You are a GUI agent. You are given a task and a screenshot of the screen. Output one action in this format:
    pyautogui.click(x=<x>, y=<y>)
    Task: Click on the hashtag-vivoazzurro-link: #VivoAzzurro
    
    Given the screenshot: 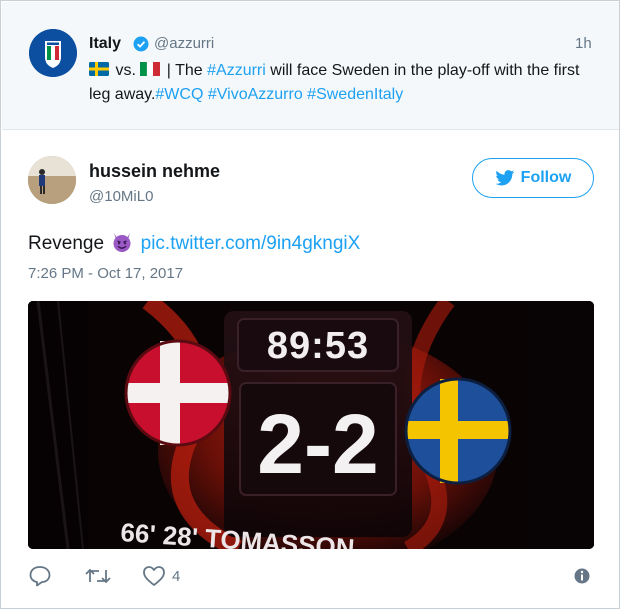 What is the action you would take?
    pyautogui.click(x=255, y=94)
    